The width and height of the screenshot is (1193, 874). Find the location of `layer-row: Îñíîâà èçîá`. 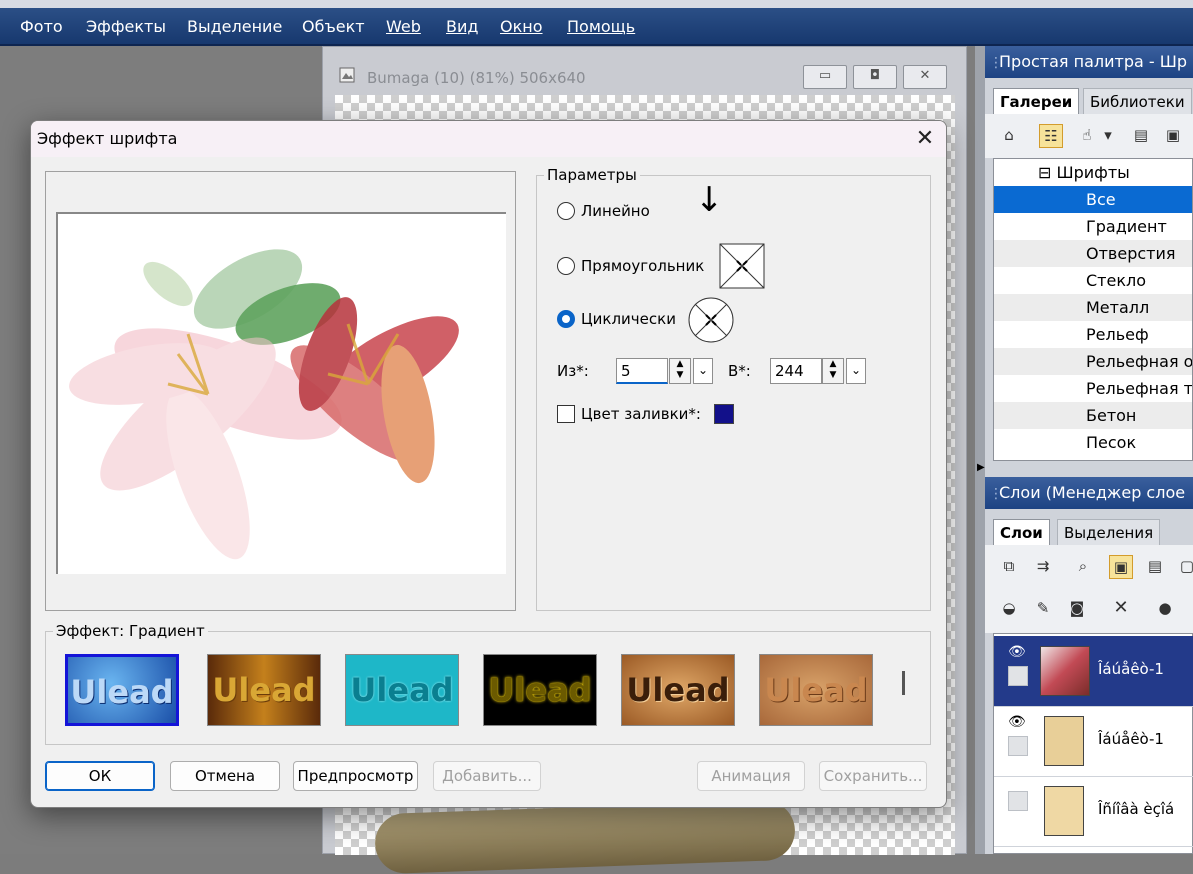

layer-row: Îñíîâà èçîá is located at coordinates (1093, 811).